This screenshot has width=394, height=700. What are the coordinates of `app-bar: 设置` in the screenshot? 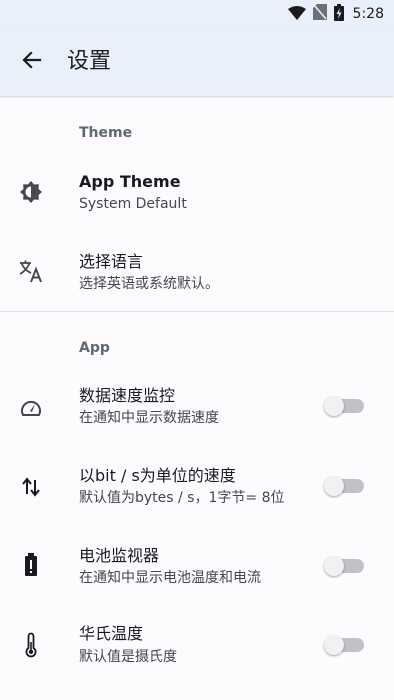 It's located at (197, 62).